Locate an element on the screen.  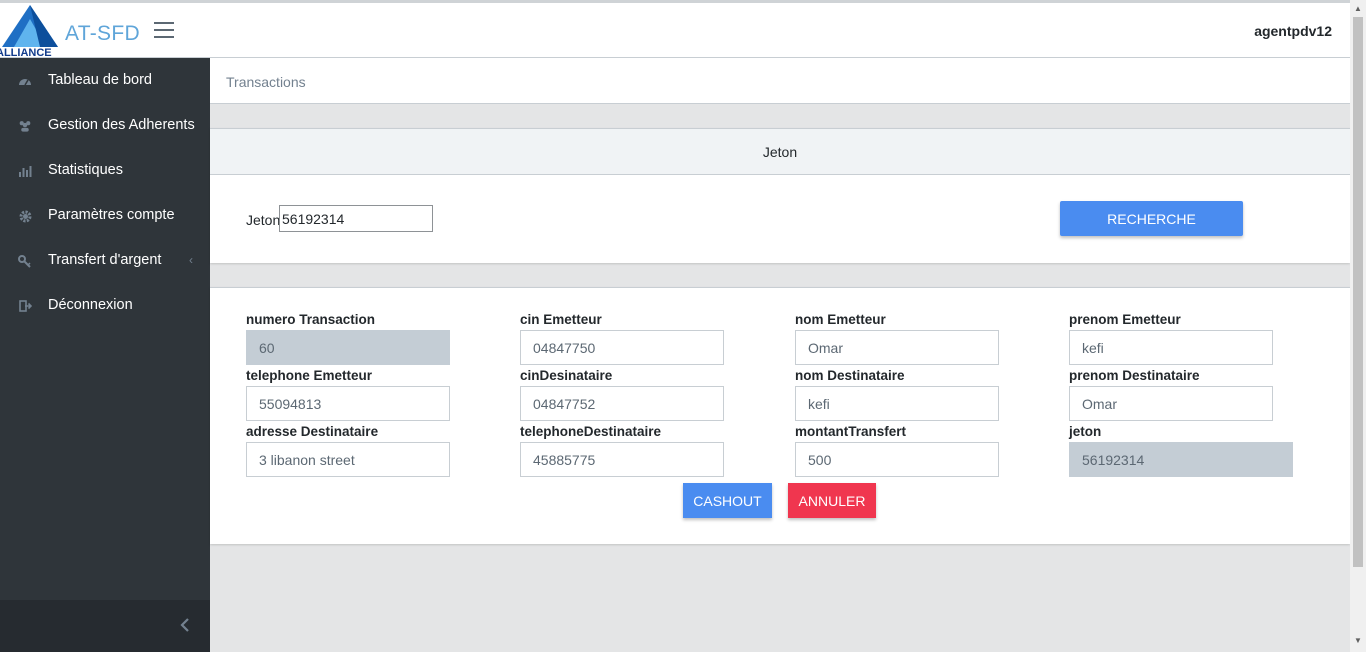
sidebar-item-tableau-de-bord: Tableau de bord is located at coordinates (105, 80).